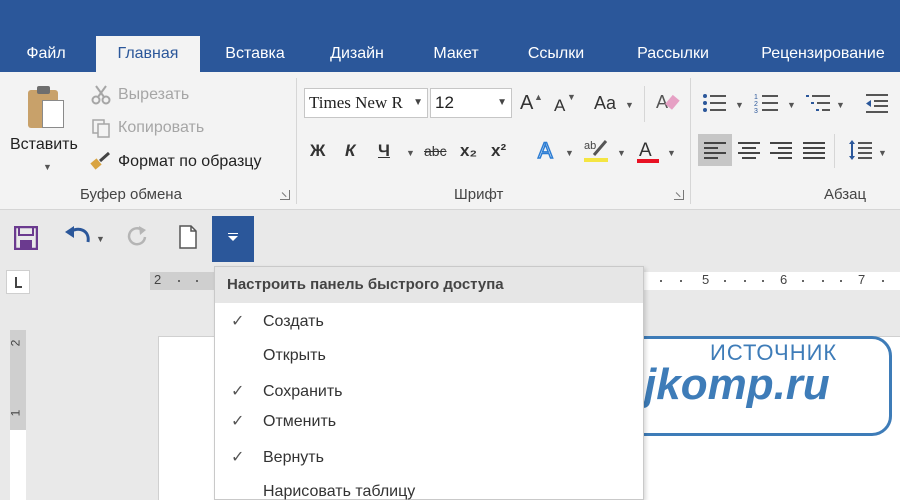  I want to click on svg-text: 2, so click(756, 104).